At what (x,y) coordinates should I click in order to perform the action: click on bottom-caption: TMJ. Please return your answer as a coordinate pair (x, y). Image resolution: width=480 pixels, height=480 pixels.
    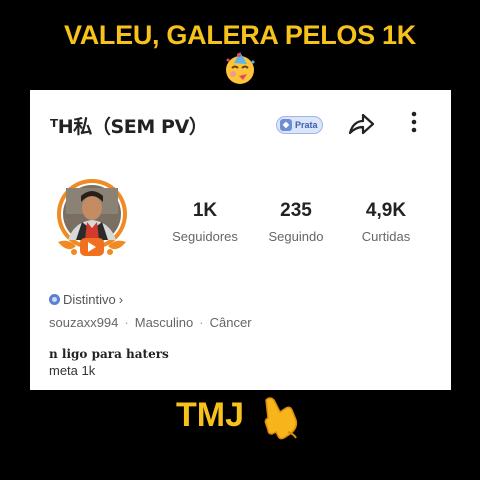
    Looking at the image, I should click on (210, 415).